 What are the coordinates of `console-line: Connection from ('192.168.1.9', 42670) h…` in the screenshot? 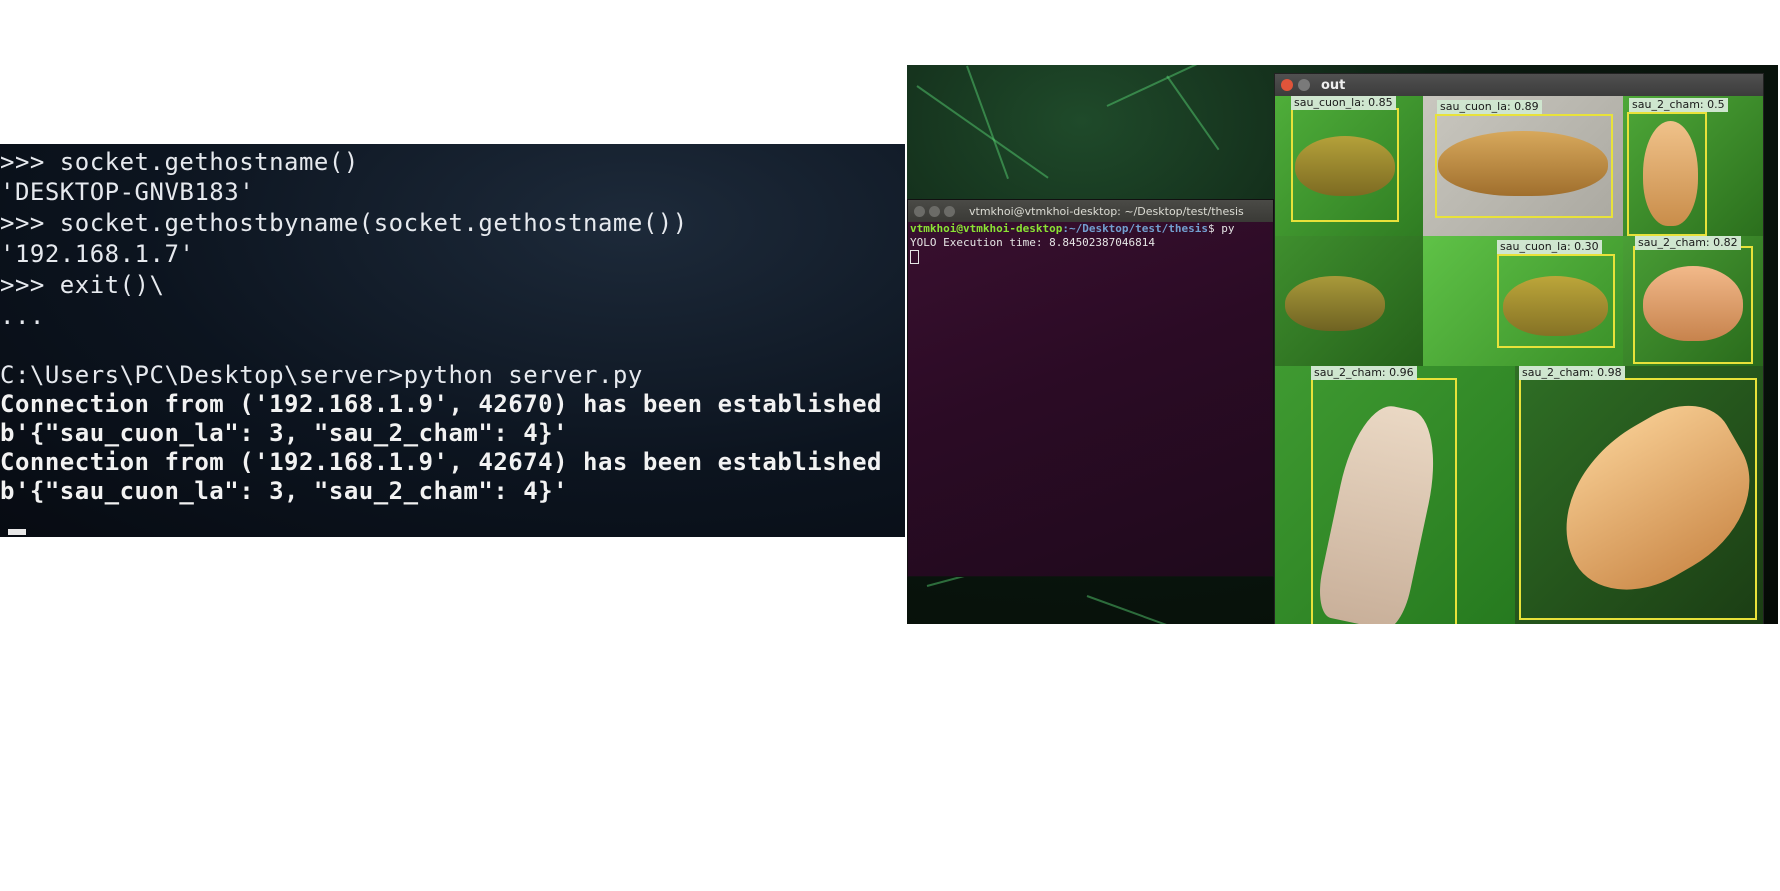 It's located at (441, 404).